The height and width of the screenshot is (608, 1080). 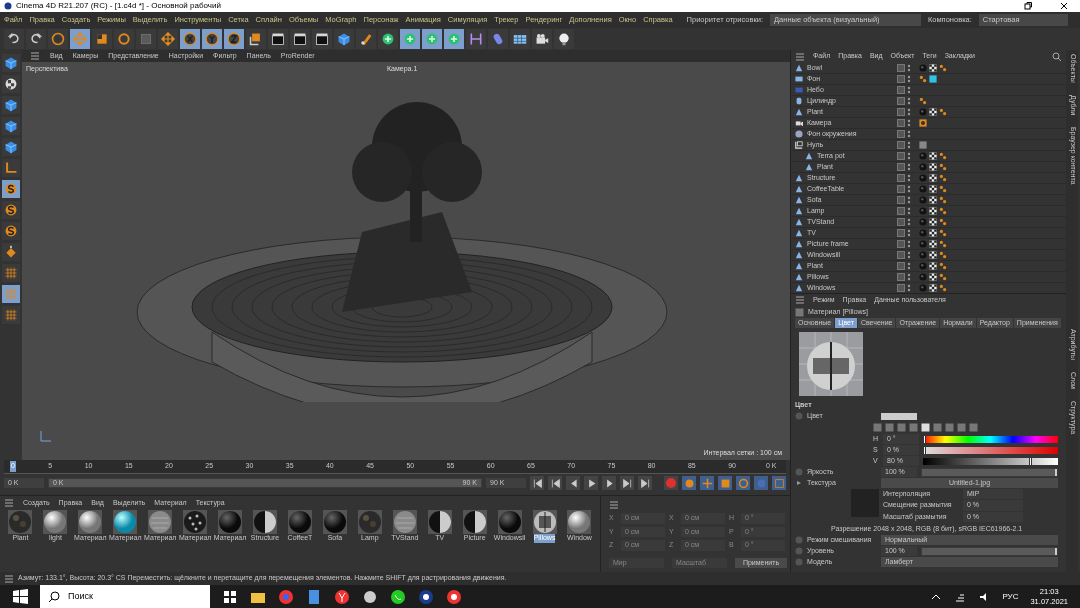 What do you see at coordinates (990, 450) in the screenshot?
I see `color-slider` at bounding box center [990, 450].